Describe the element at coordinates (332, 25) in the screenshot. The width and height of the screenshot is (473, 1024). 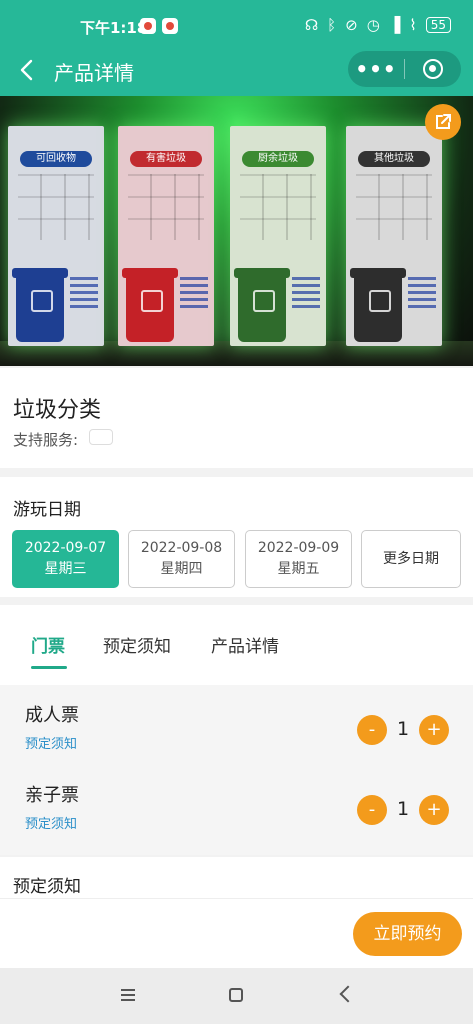
I see `bluetooth-icon: ᛒ` at that location.